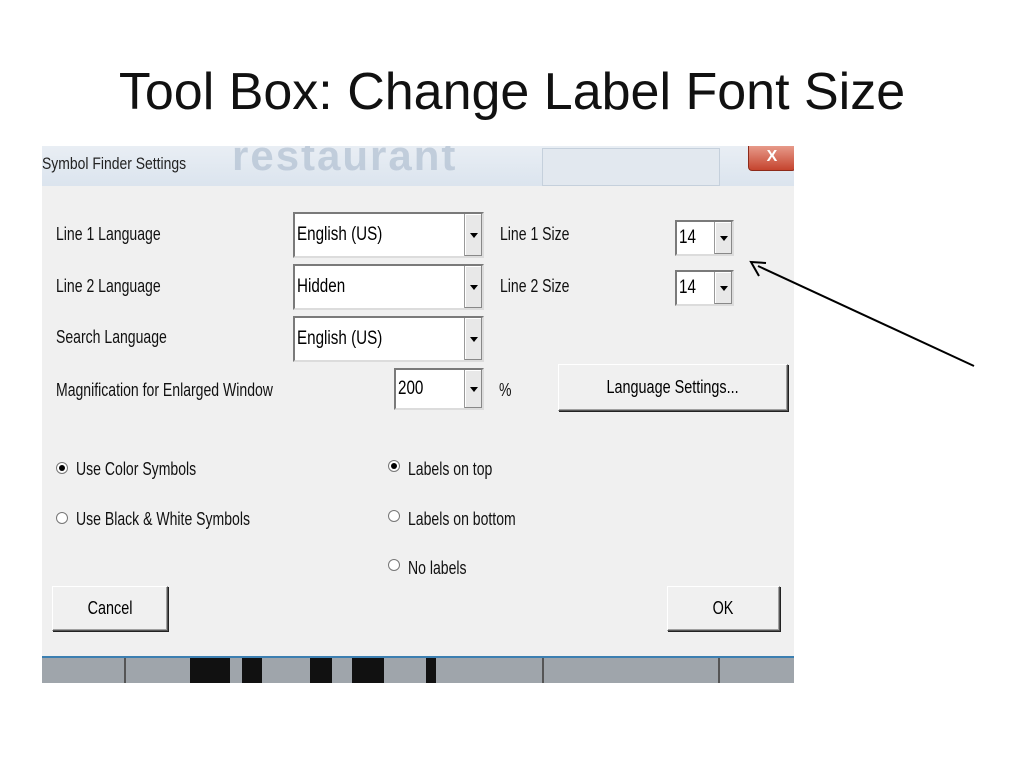 Image resolution: width=1024 pixels, height=768 pixels. What do you see at coordinates (866, 316) in the screenshot?
I see `annotation-arrow-line` at bounding box center [866, 316].